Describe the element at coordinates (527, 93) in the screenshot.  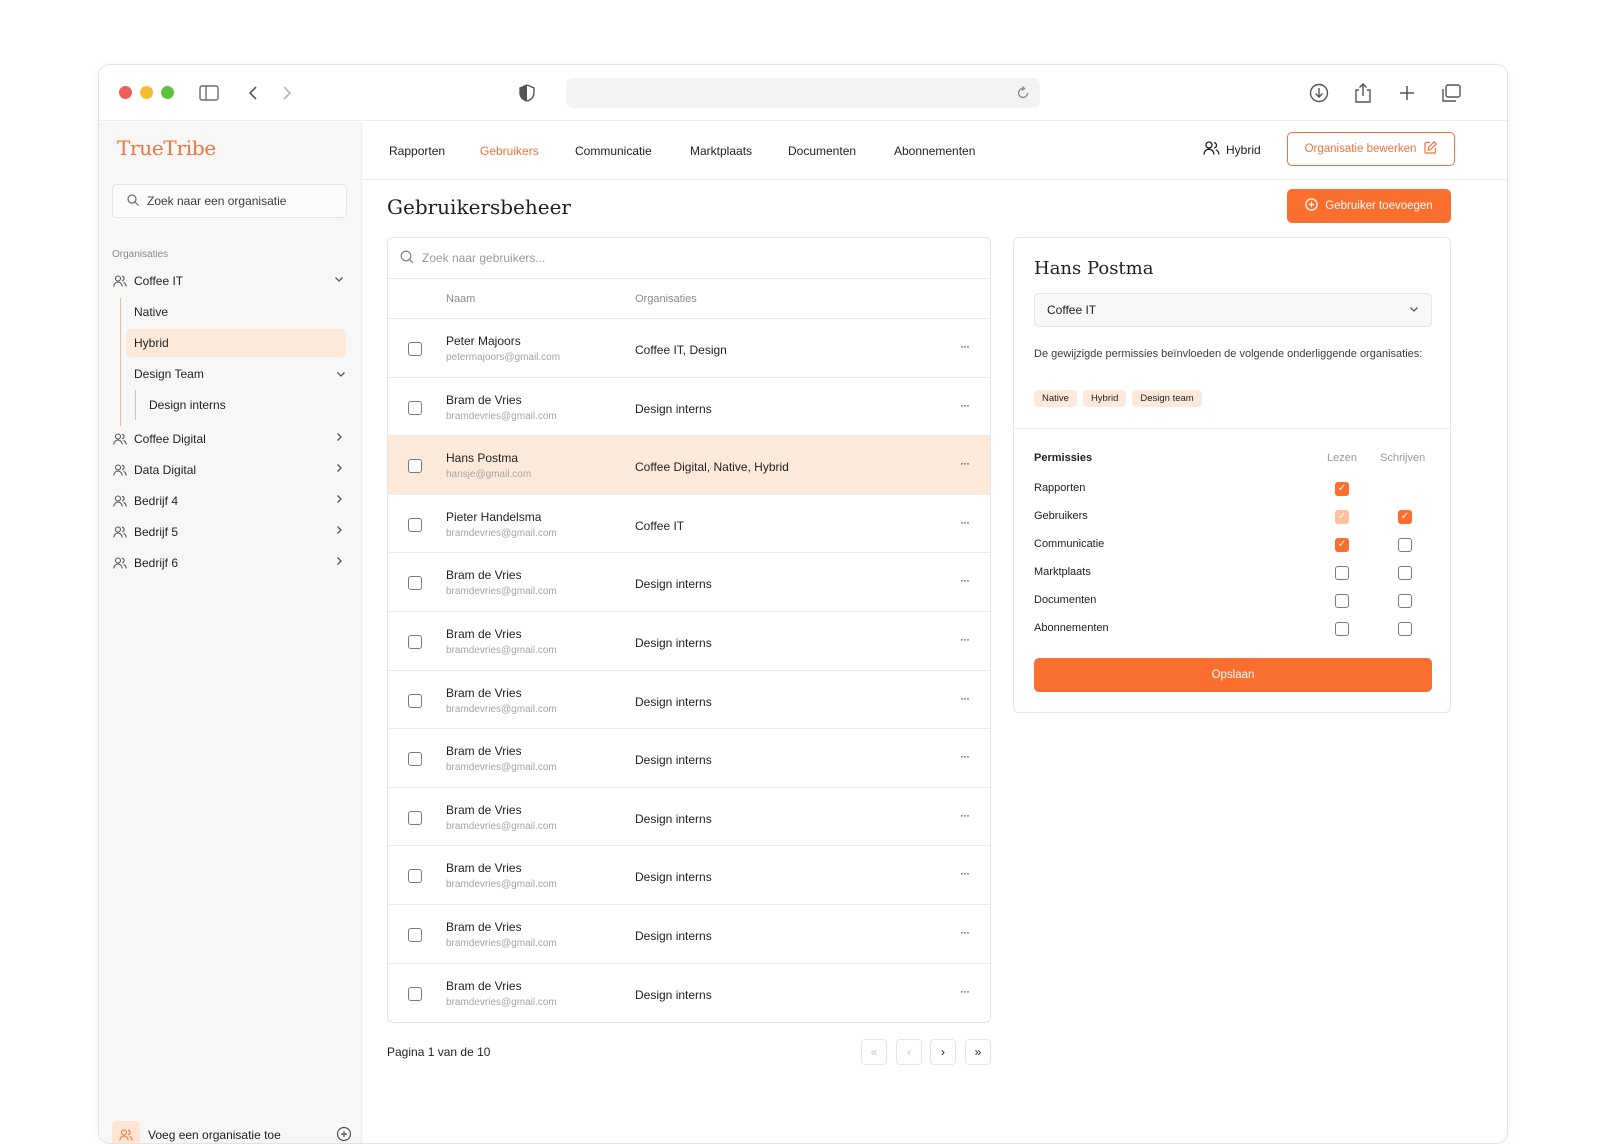
I see `shield-icon` at that location.